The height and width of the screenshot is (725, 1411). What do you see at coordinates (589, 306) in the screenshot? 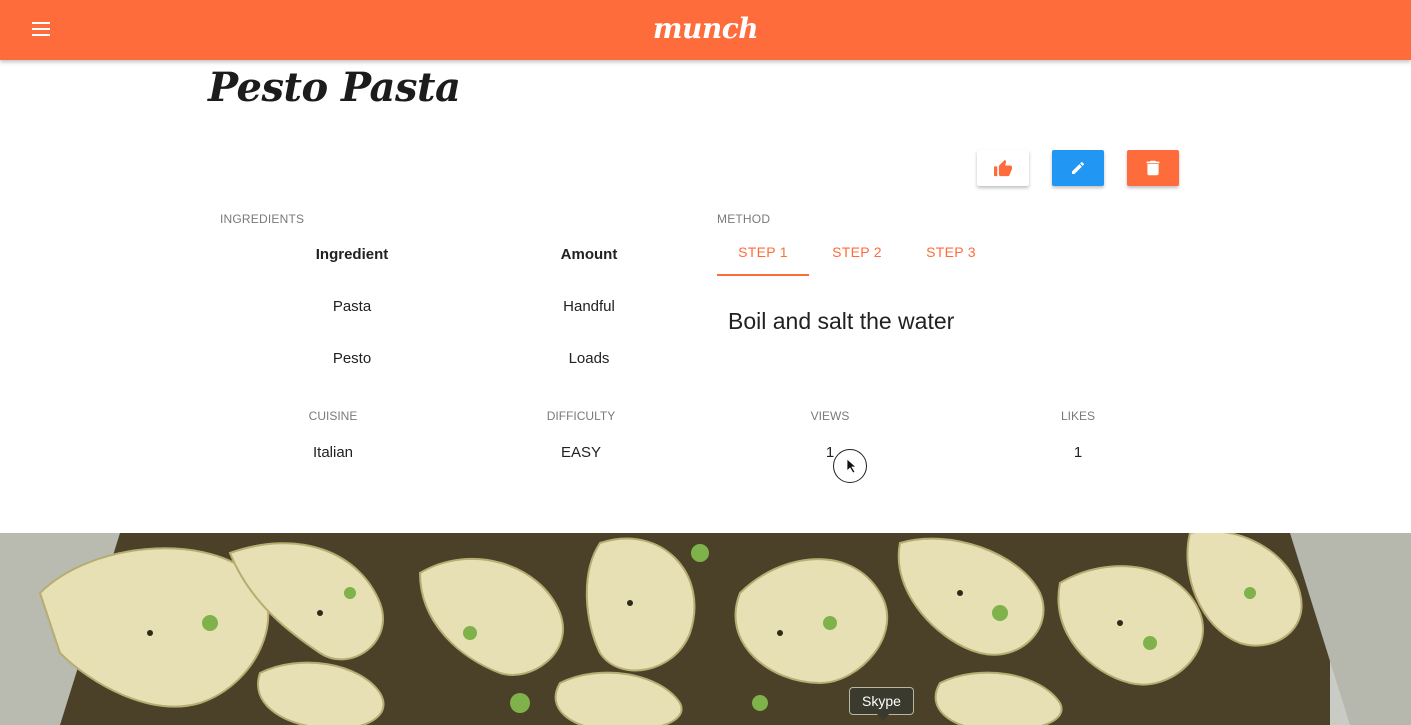
I see `ingredient-amount: Handful` at bounding box center [589, 306].